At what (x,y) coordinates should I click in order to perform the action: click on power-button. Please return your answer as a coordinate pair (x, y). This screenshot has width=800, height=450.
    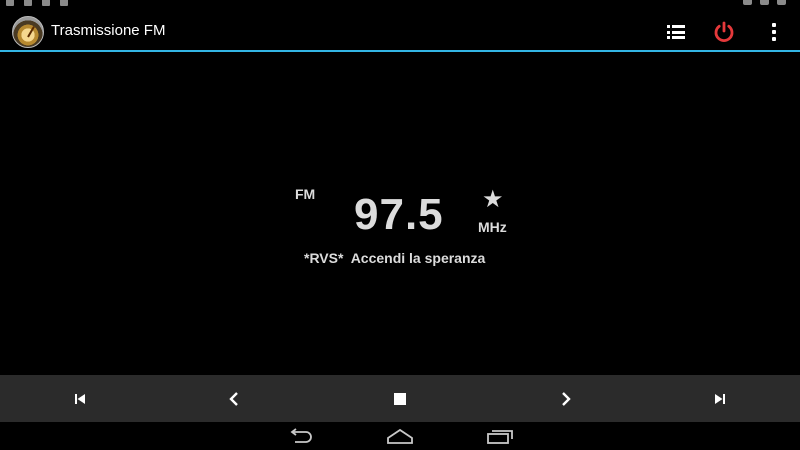
    Looking at the image, I should click on (724, 32).